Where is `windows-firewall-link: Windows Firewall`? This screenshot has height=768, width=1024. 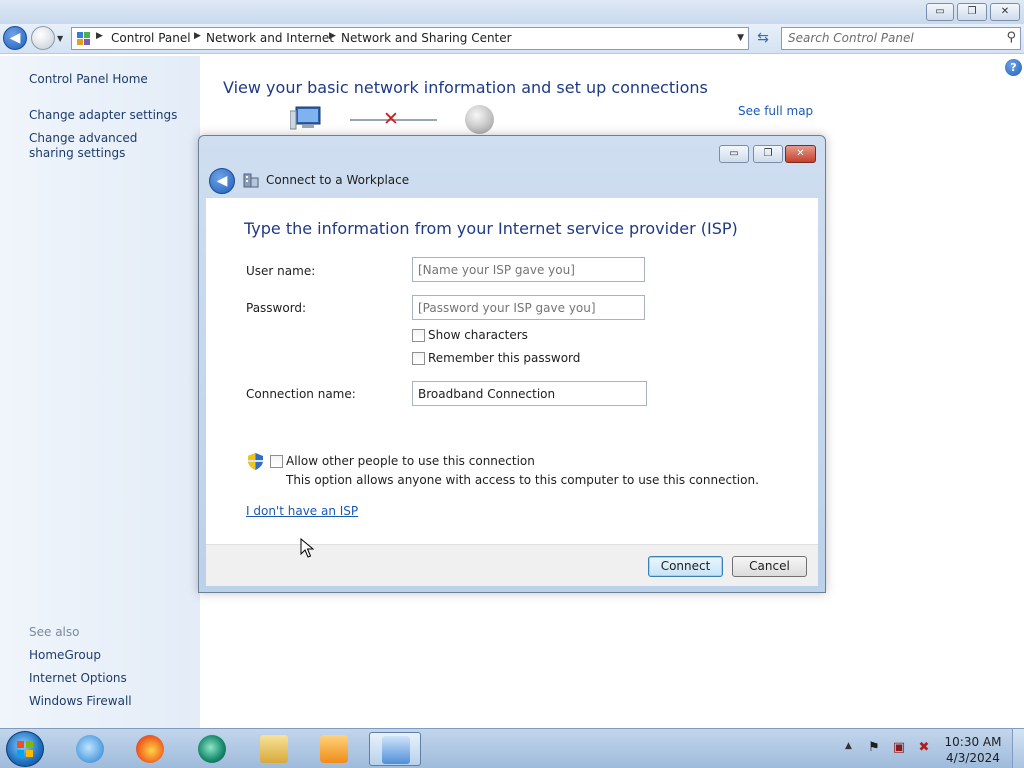
windows-firewall-link: Windows Firewall is located at coordinates (80, 701).